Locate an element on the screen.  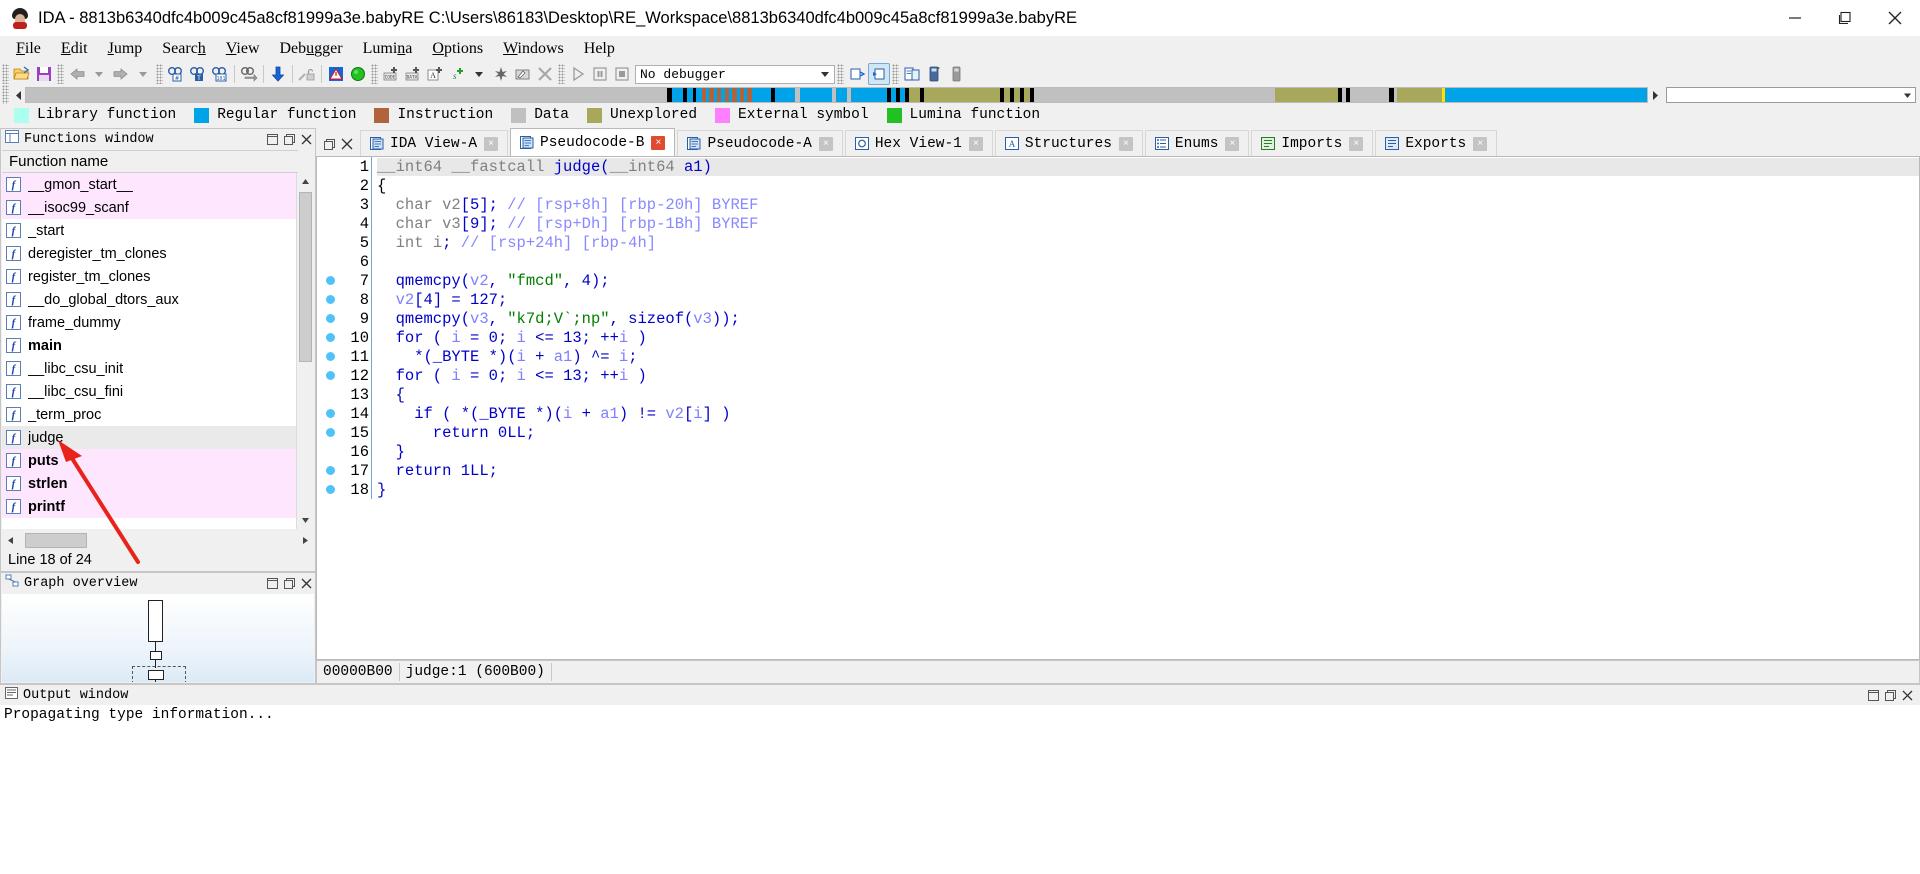
pseudocode-line: 14 if ( *(_BYTE *)(i + a1) != v2[i] ) is located at coordinates (1118, 413).